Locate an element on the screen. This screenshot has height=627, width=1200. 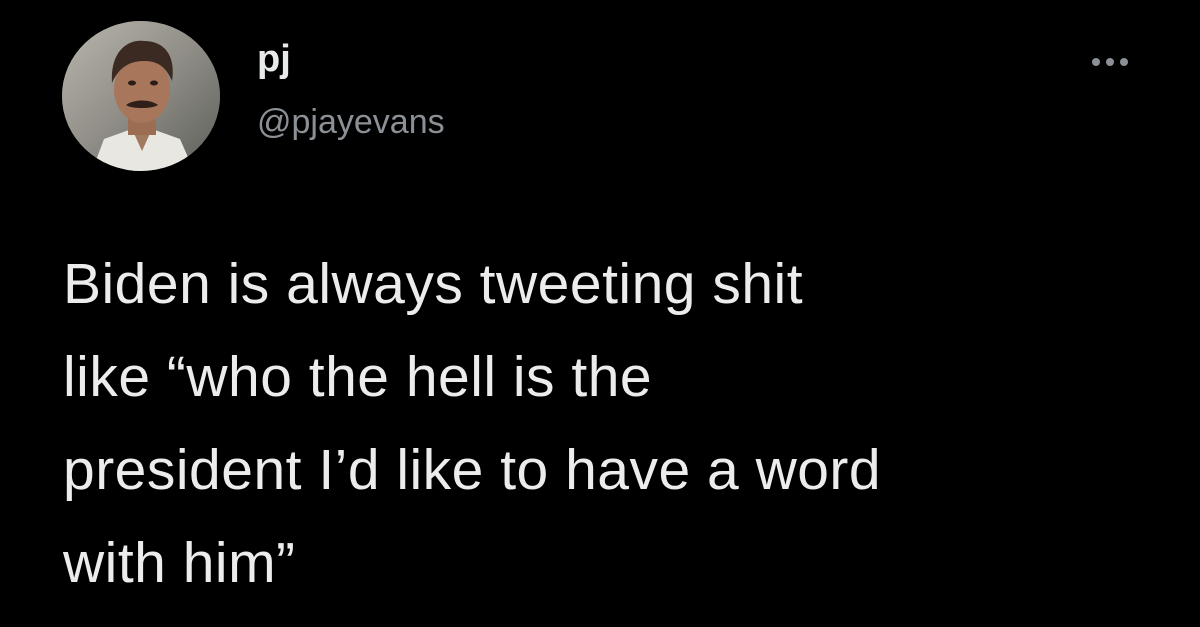
more-options-button is located at coordinates (1116, 62).